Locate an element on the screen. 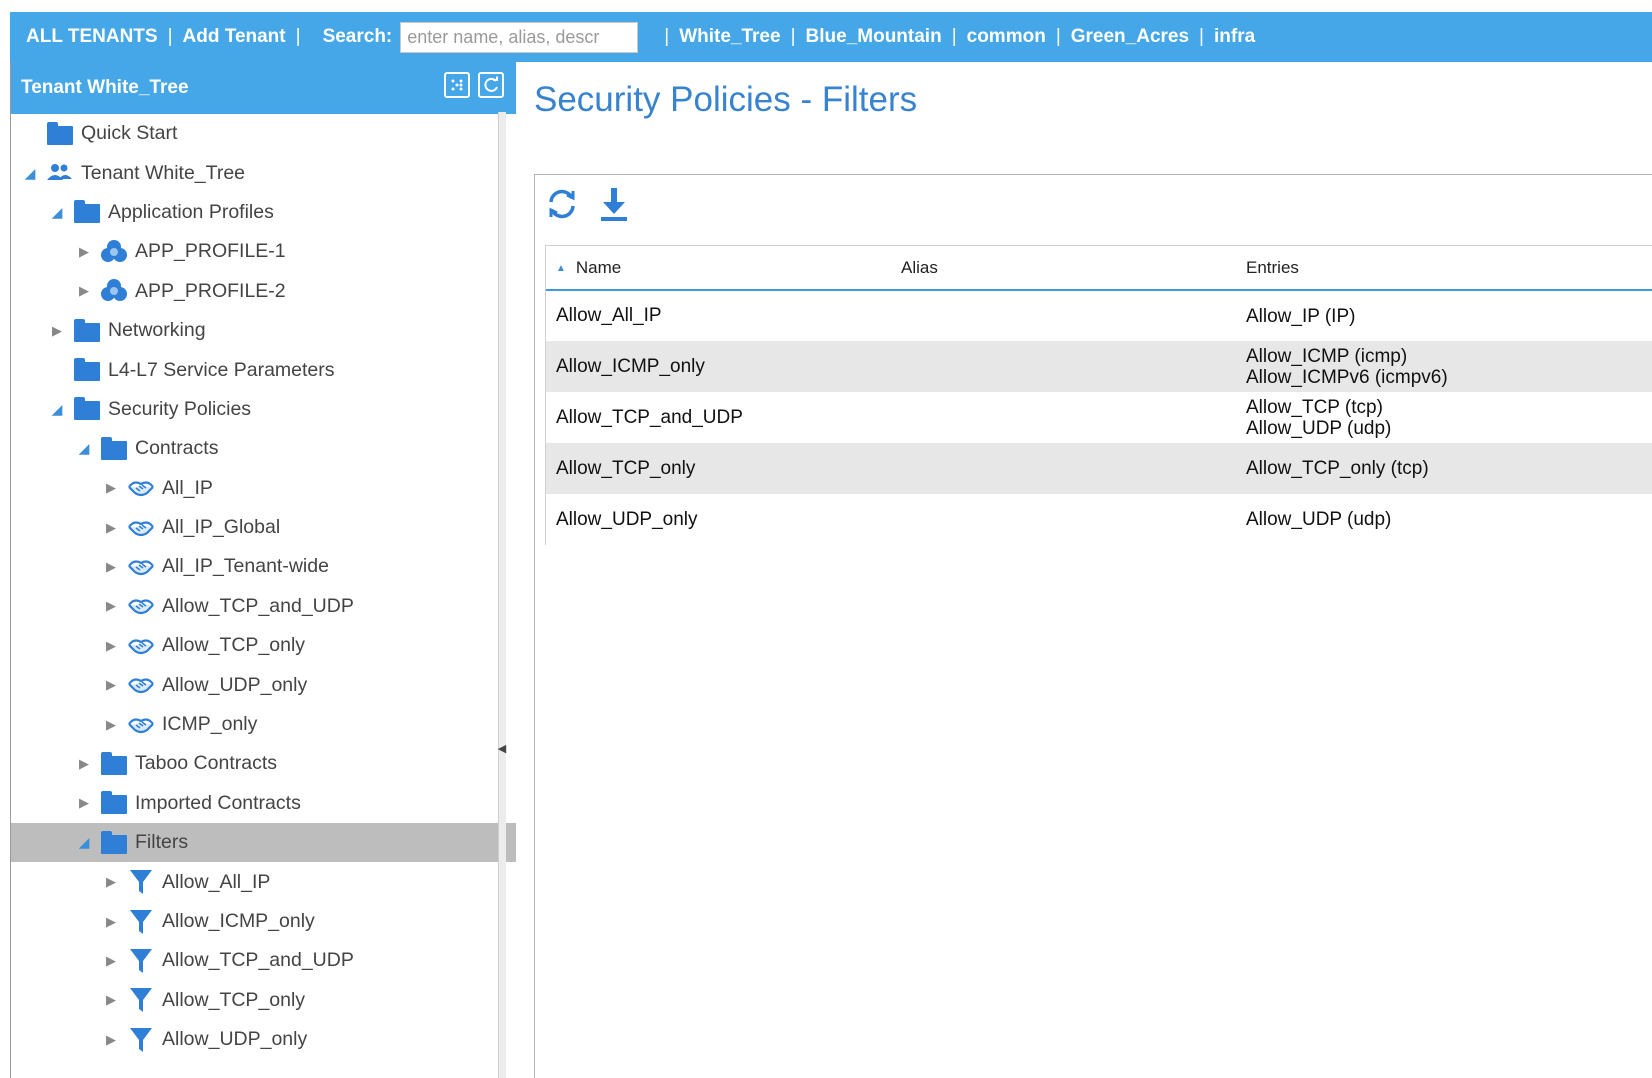 The height and width of the screenshot is (1078, 1652). cell-entries: Allow_ICMP (icmp) Allow_ICMPv6 (icmpv6) is located at coordinates (1444, 366).